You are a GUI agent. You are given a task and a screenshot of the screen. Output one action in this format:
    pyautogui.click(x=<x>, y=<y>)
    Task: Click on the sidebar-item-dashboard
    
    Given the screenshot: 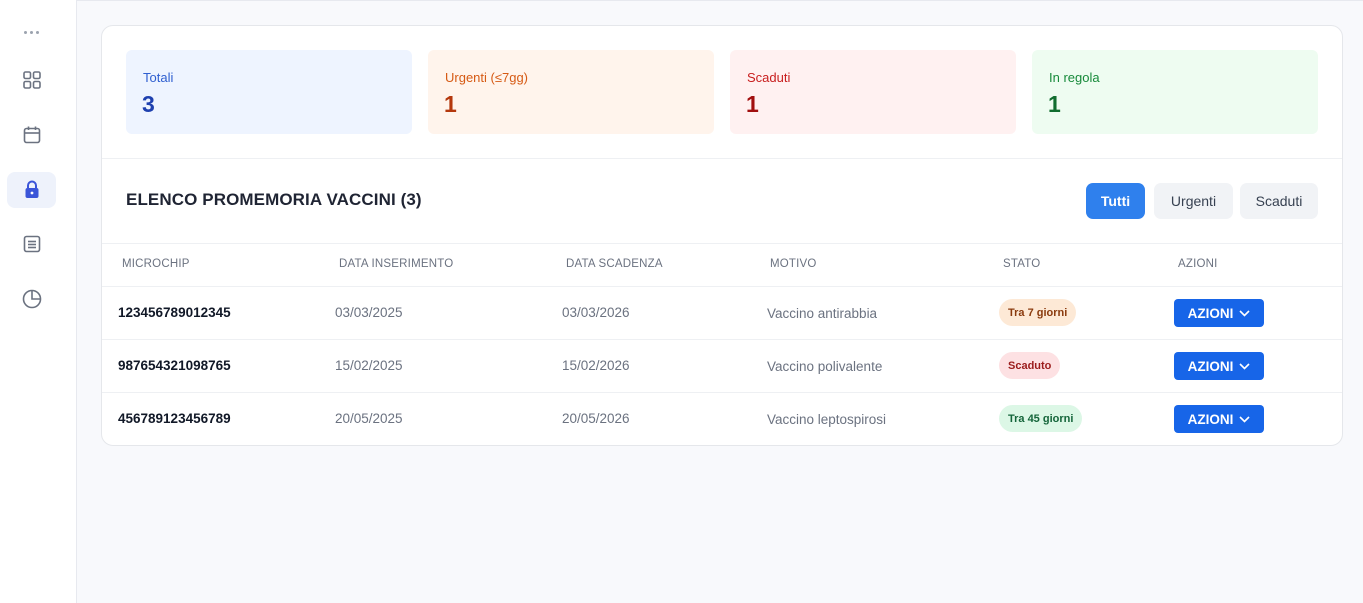 What is the action you would take?
    pyautogui.click(x=31, y=80)
    